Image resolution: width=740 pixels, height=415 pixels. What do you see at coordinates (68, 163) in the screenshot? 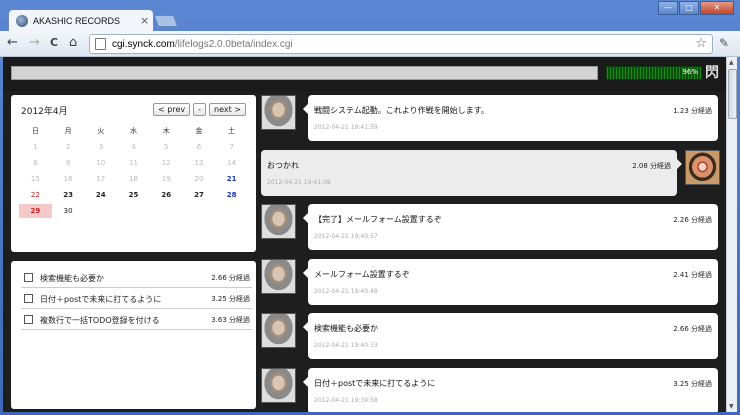
I see `calendar-day: 9` at bounding box center [68, 163].